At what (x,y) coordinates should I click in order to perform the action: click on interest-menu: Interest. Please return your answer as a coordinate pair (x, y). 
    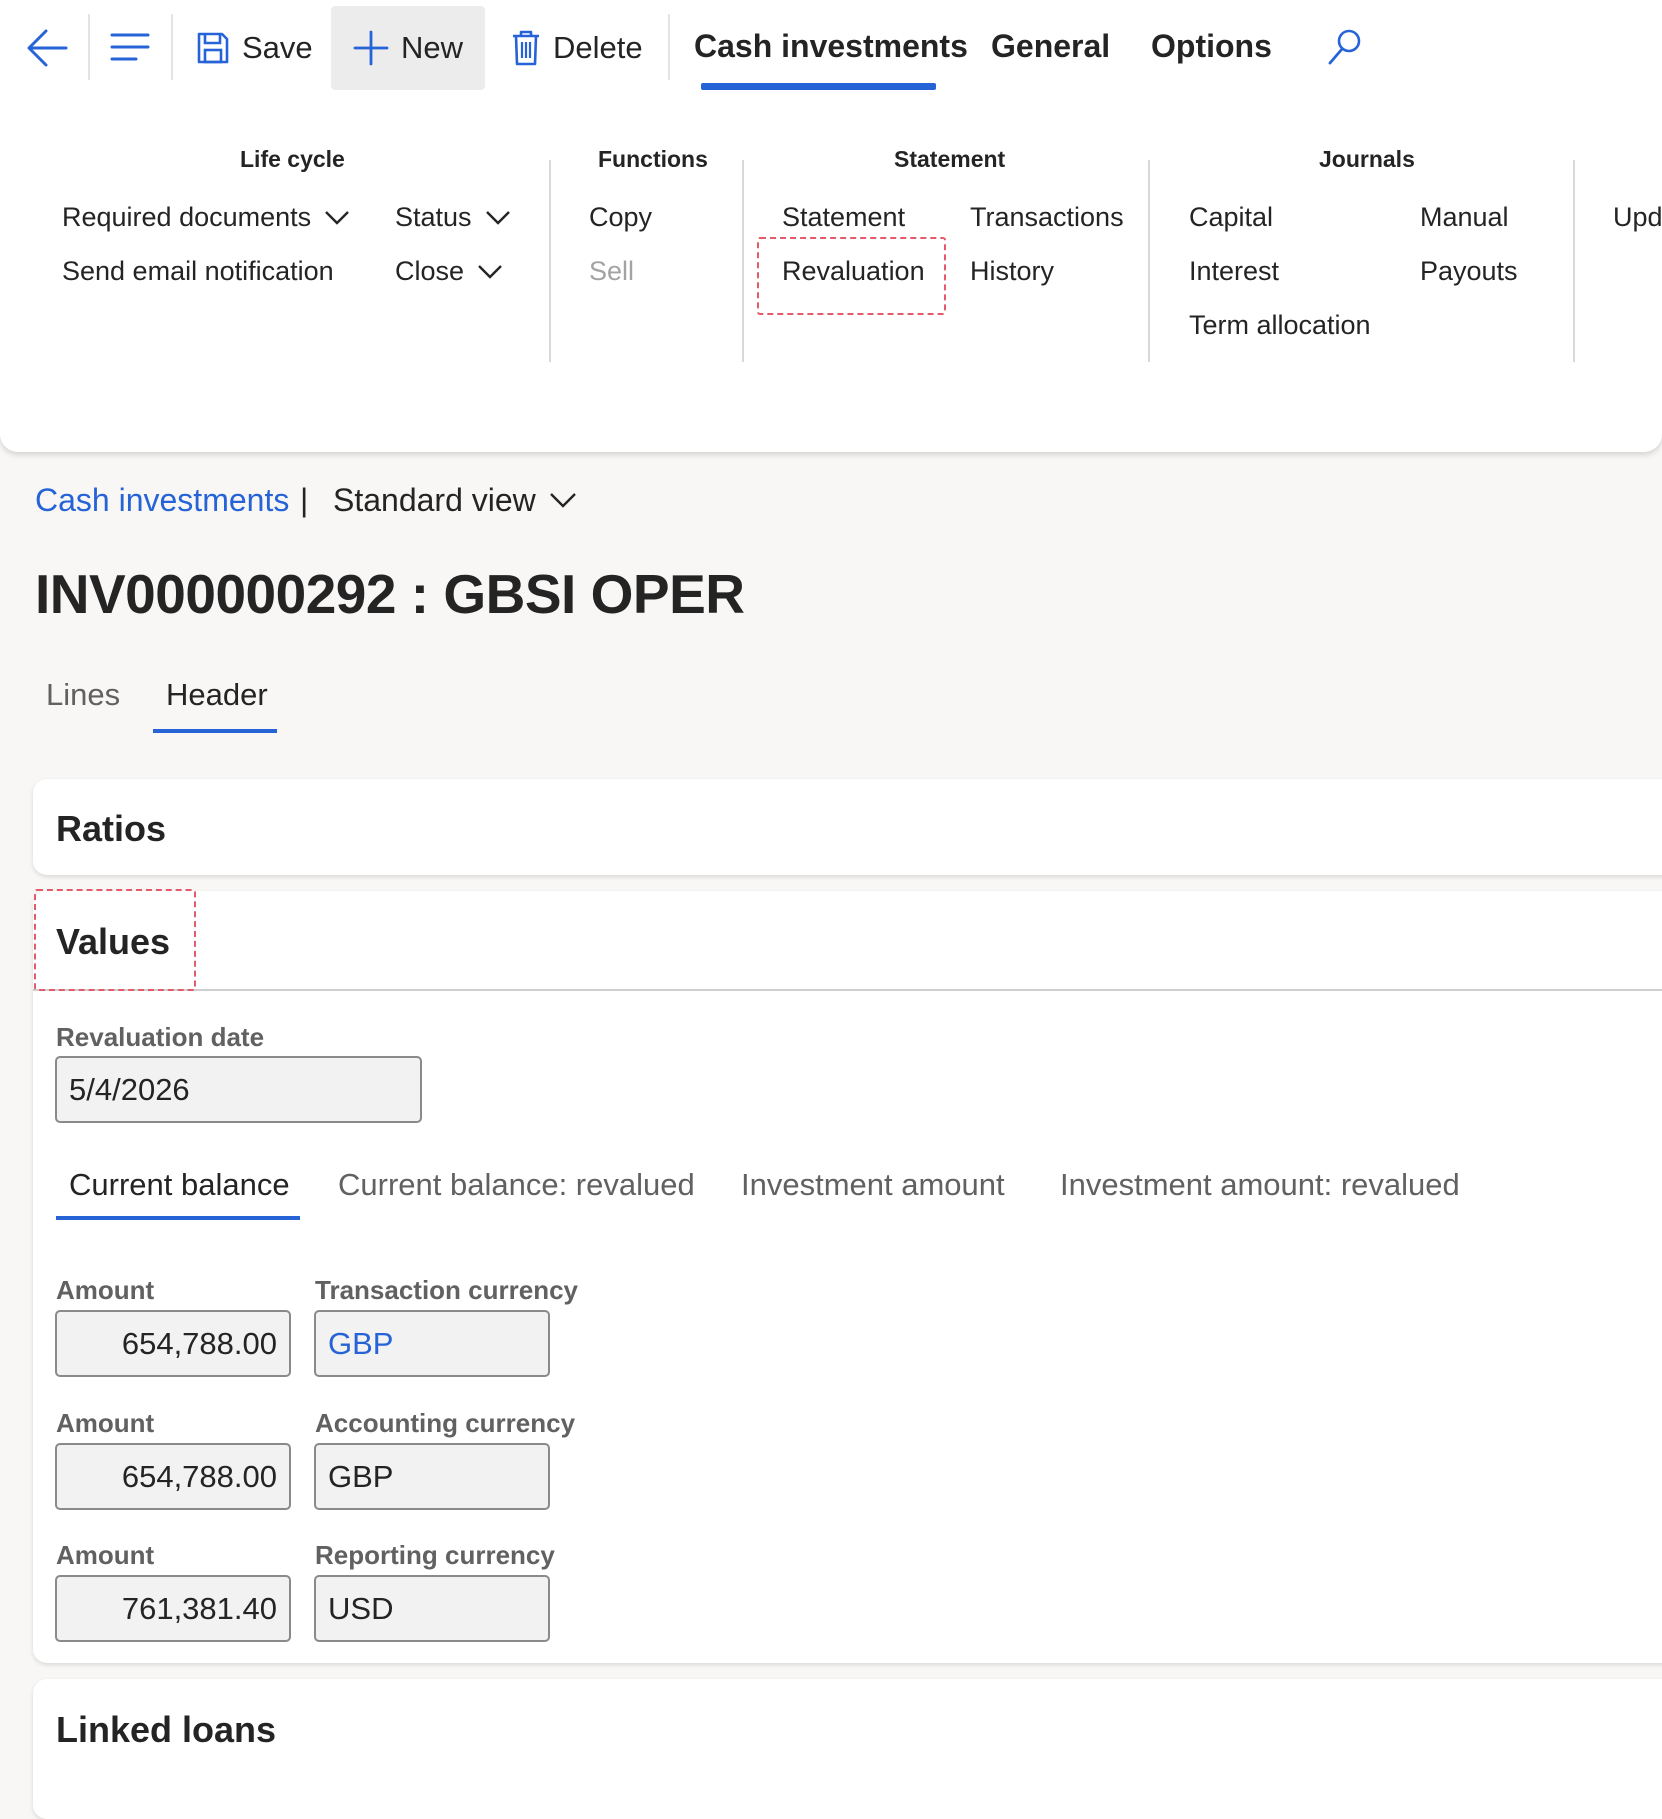
    Looking at the image, I should click on (1234, 271).